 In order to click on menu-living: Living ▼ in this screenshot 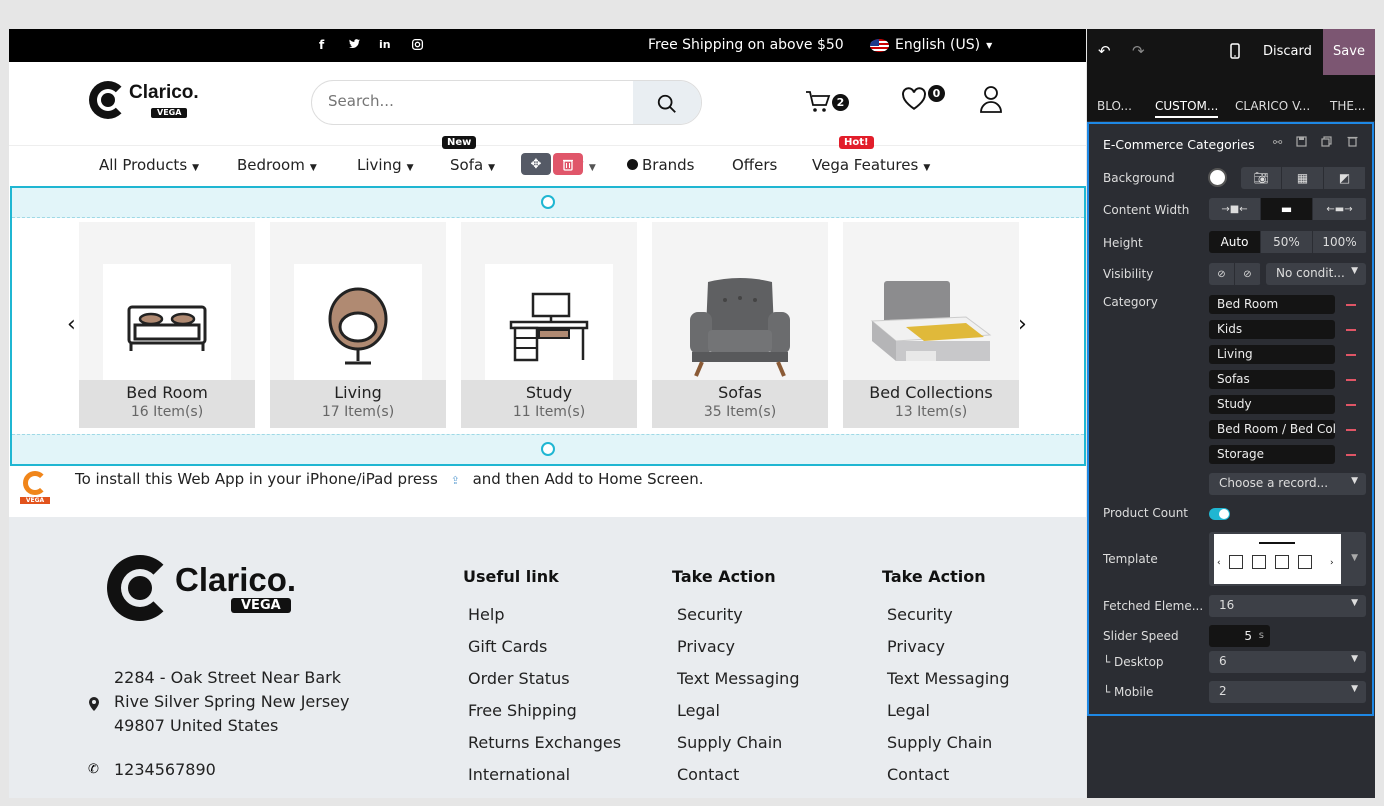, I will do `click(385, 165)`.